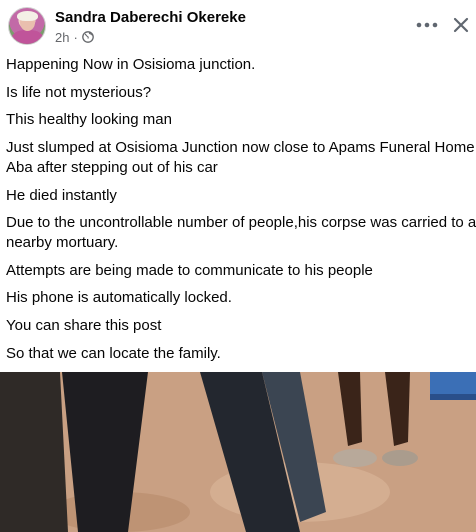  What do you see at coordinates (27, 16) in the screenshot?
I see `avatar-hair-shape` at bounding box center [27, 16].